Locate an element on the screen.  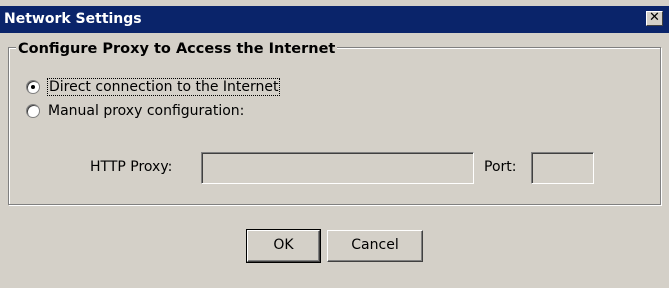
radio-direct-connection-label: Direct connection to the Internet is located at coordinates (163, 87).